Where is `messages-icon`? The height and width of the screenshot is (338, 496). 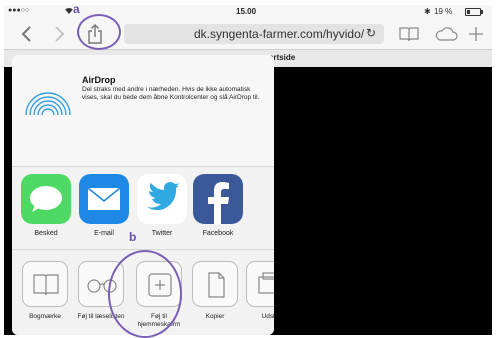 messages-icon is located at coordinates (46, 199).